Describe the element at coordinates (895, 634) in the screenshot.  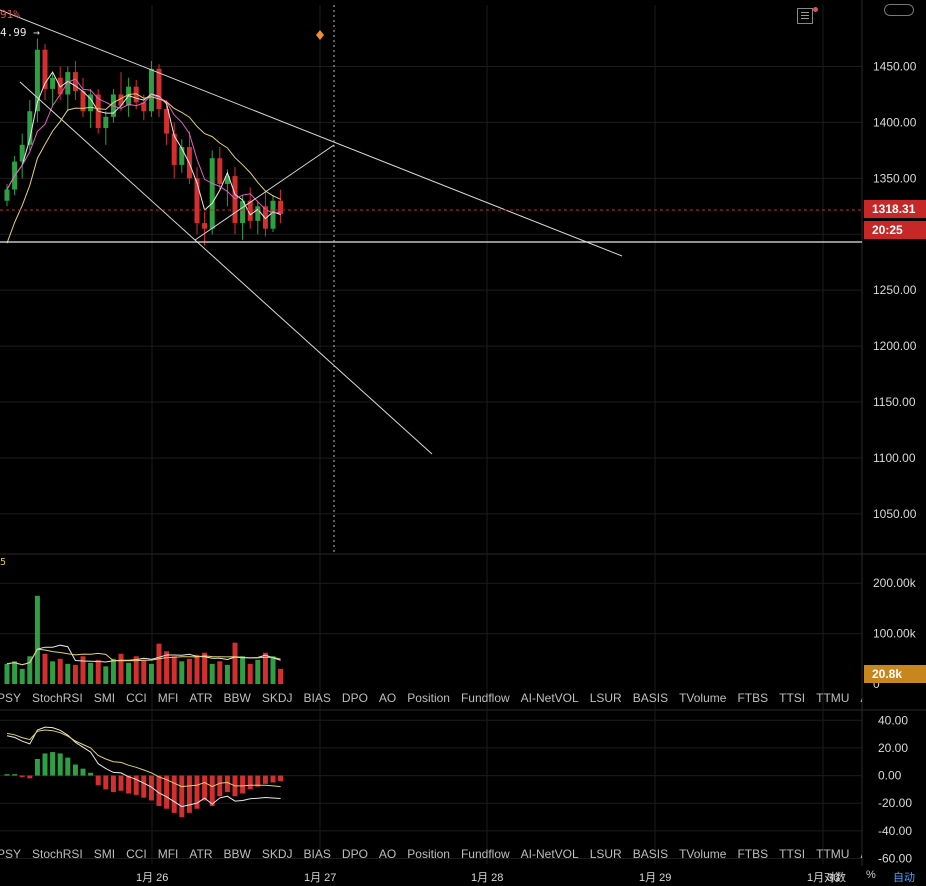
I see `y-tick-label: 100.00k` at that location.